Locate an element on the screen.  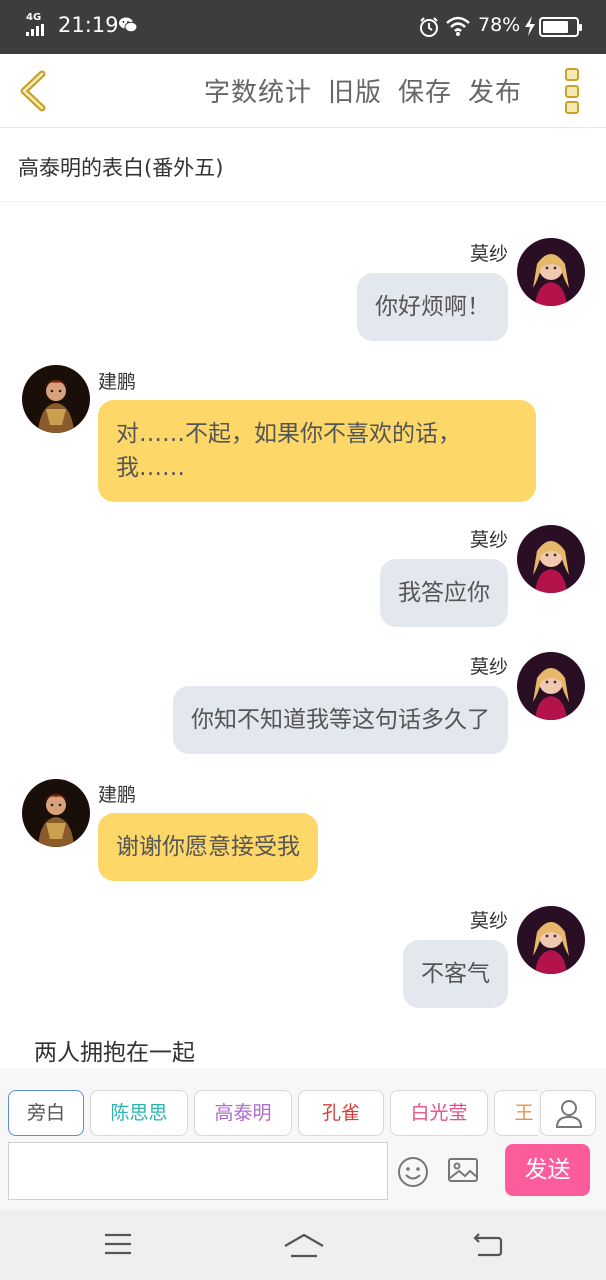
message-input is located at coordinates (198, 1171).